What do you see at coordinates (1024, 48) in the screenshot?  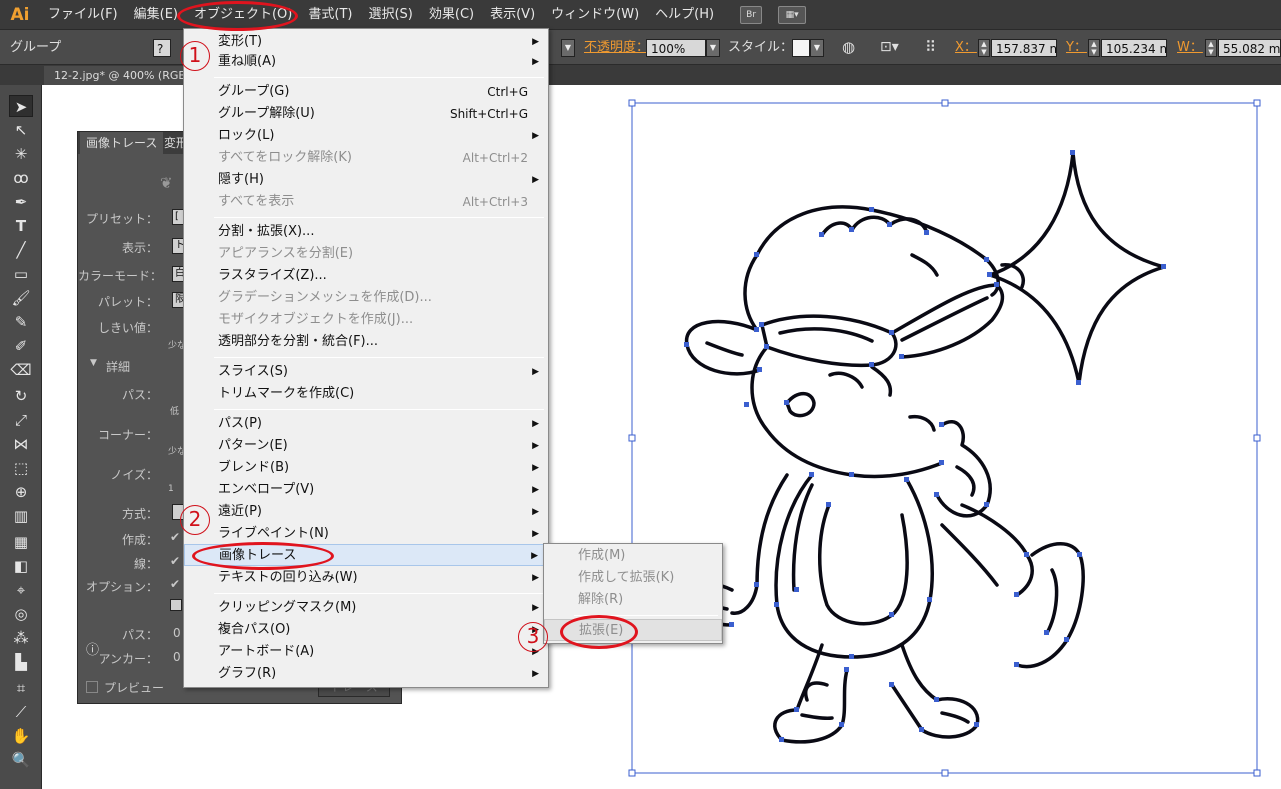 I see `x-input: 157.837 n` at bounding box center [1024, 48].